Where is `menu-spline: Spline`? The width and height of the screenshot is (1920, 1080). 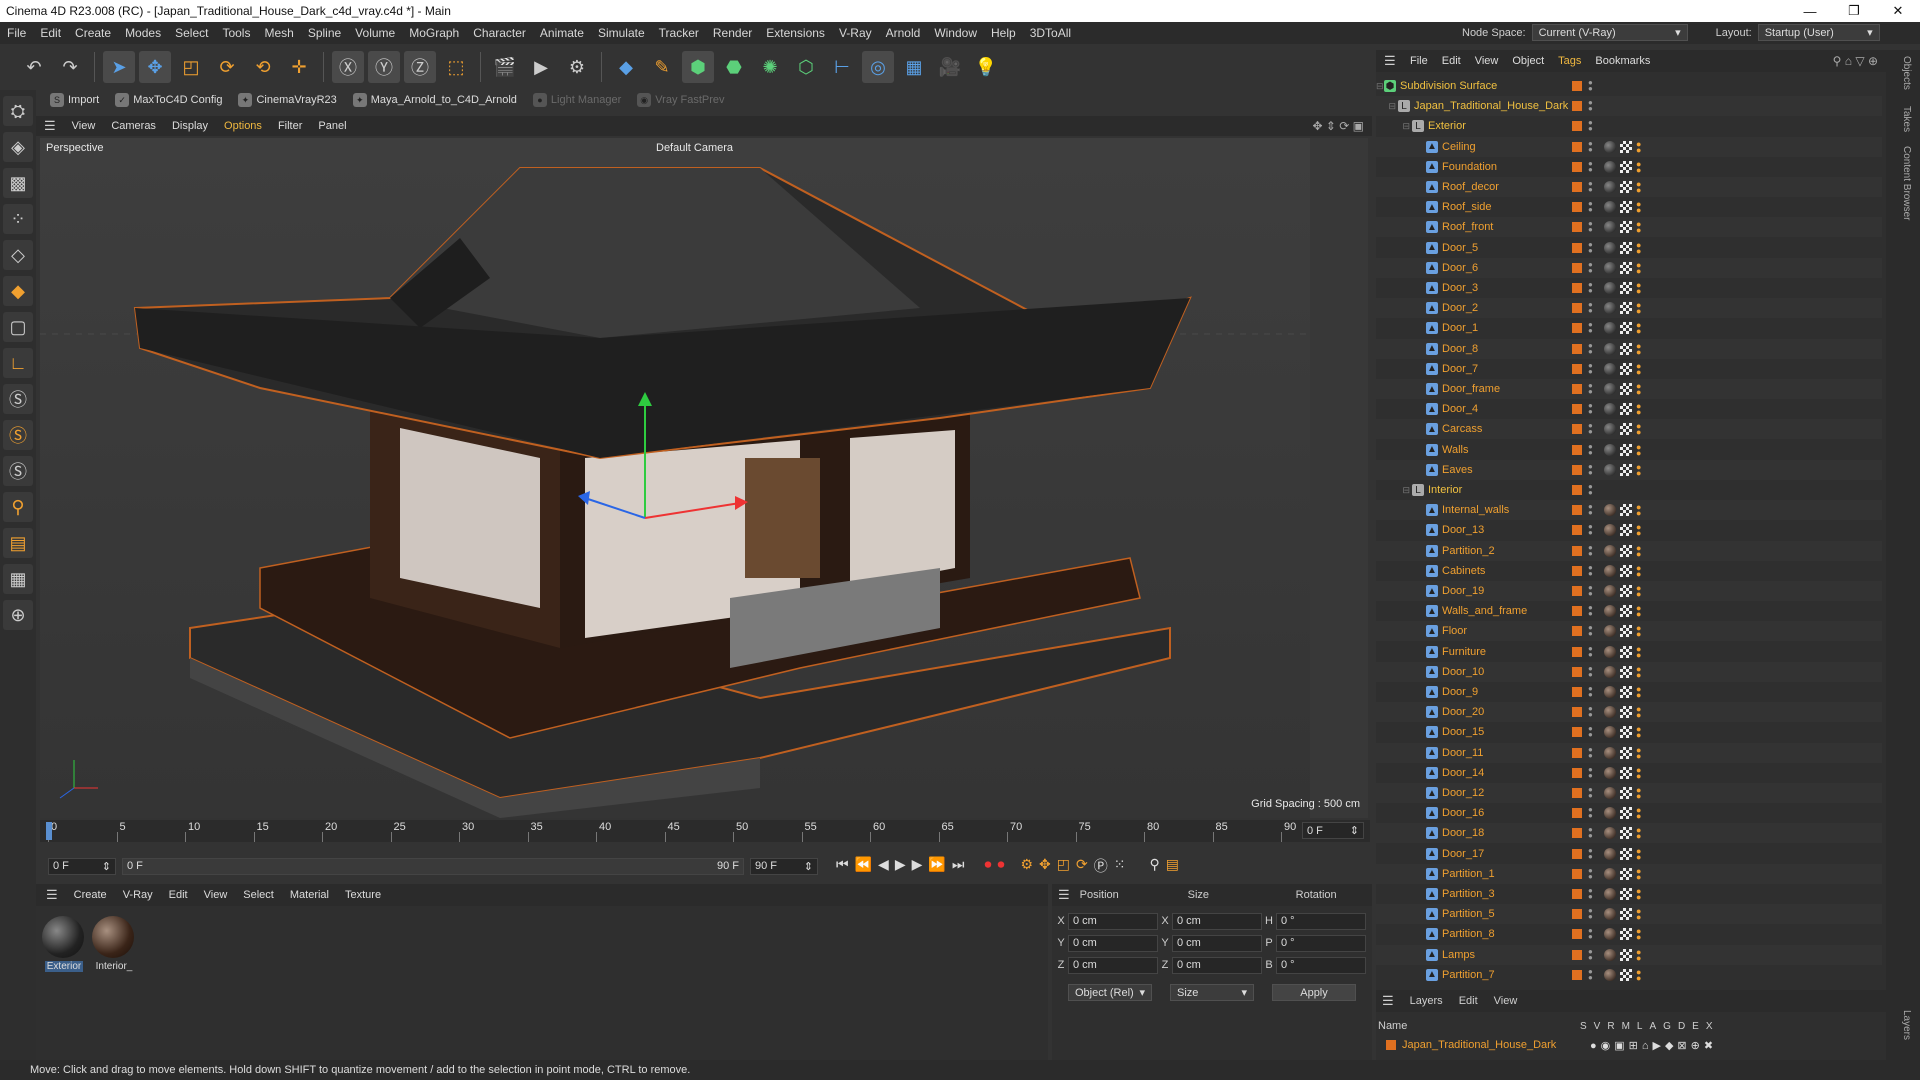 menu-spline: Spline is located at coordinates (324, 33).